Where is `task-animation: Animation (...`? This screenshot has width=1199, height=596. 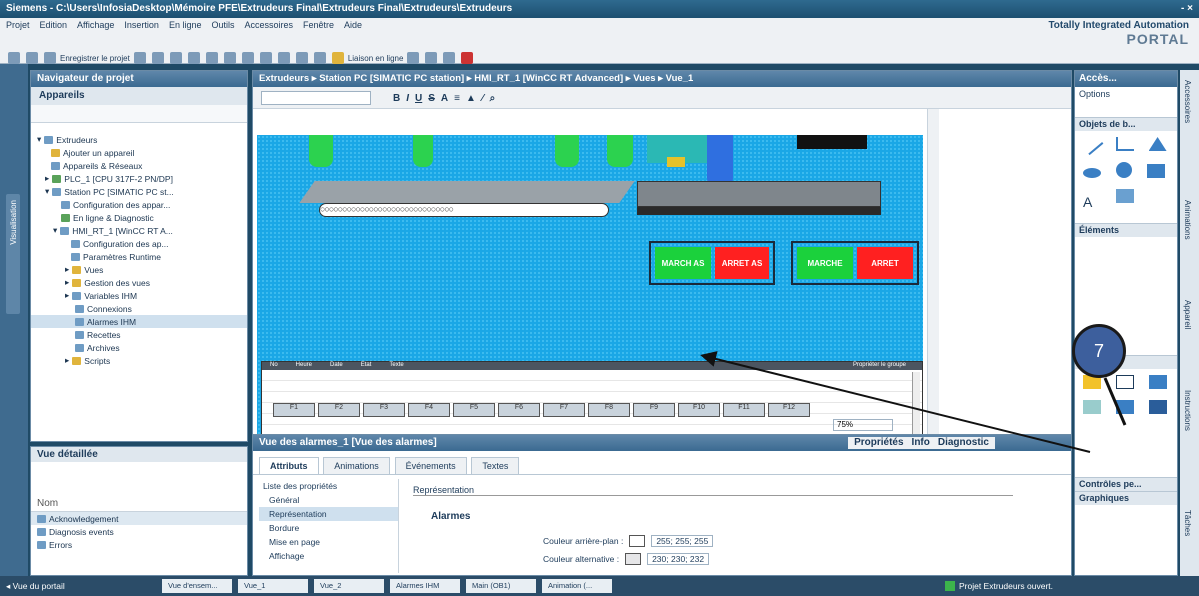 task-animation: Animation (... is located at coordinates (577, 586).